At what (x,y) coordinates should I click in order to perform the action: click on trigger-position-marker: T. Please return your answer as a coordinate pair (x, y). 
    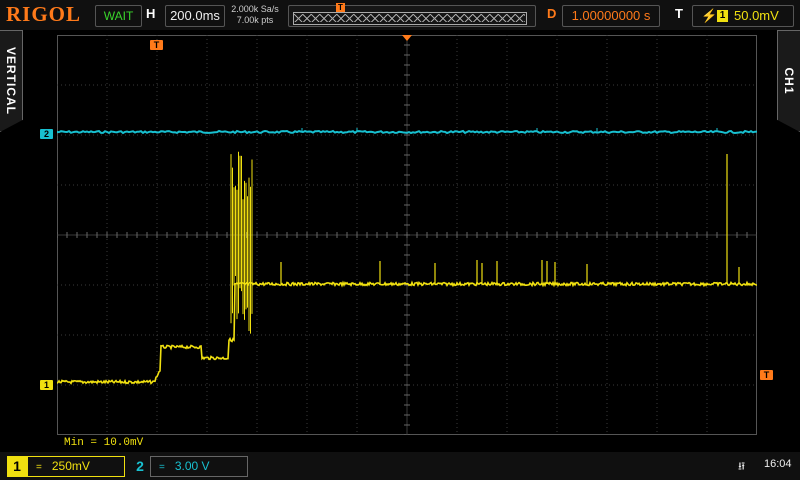
    Looking at the image, I should click on (156, 45).